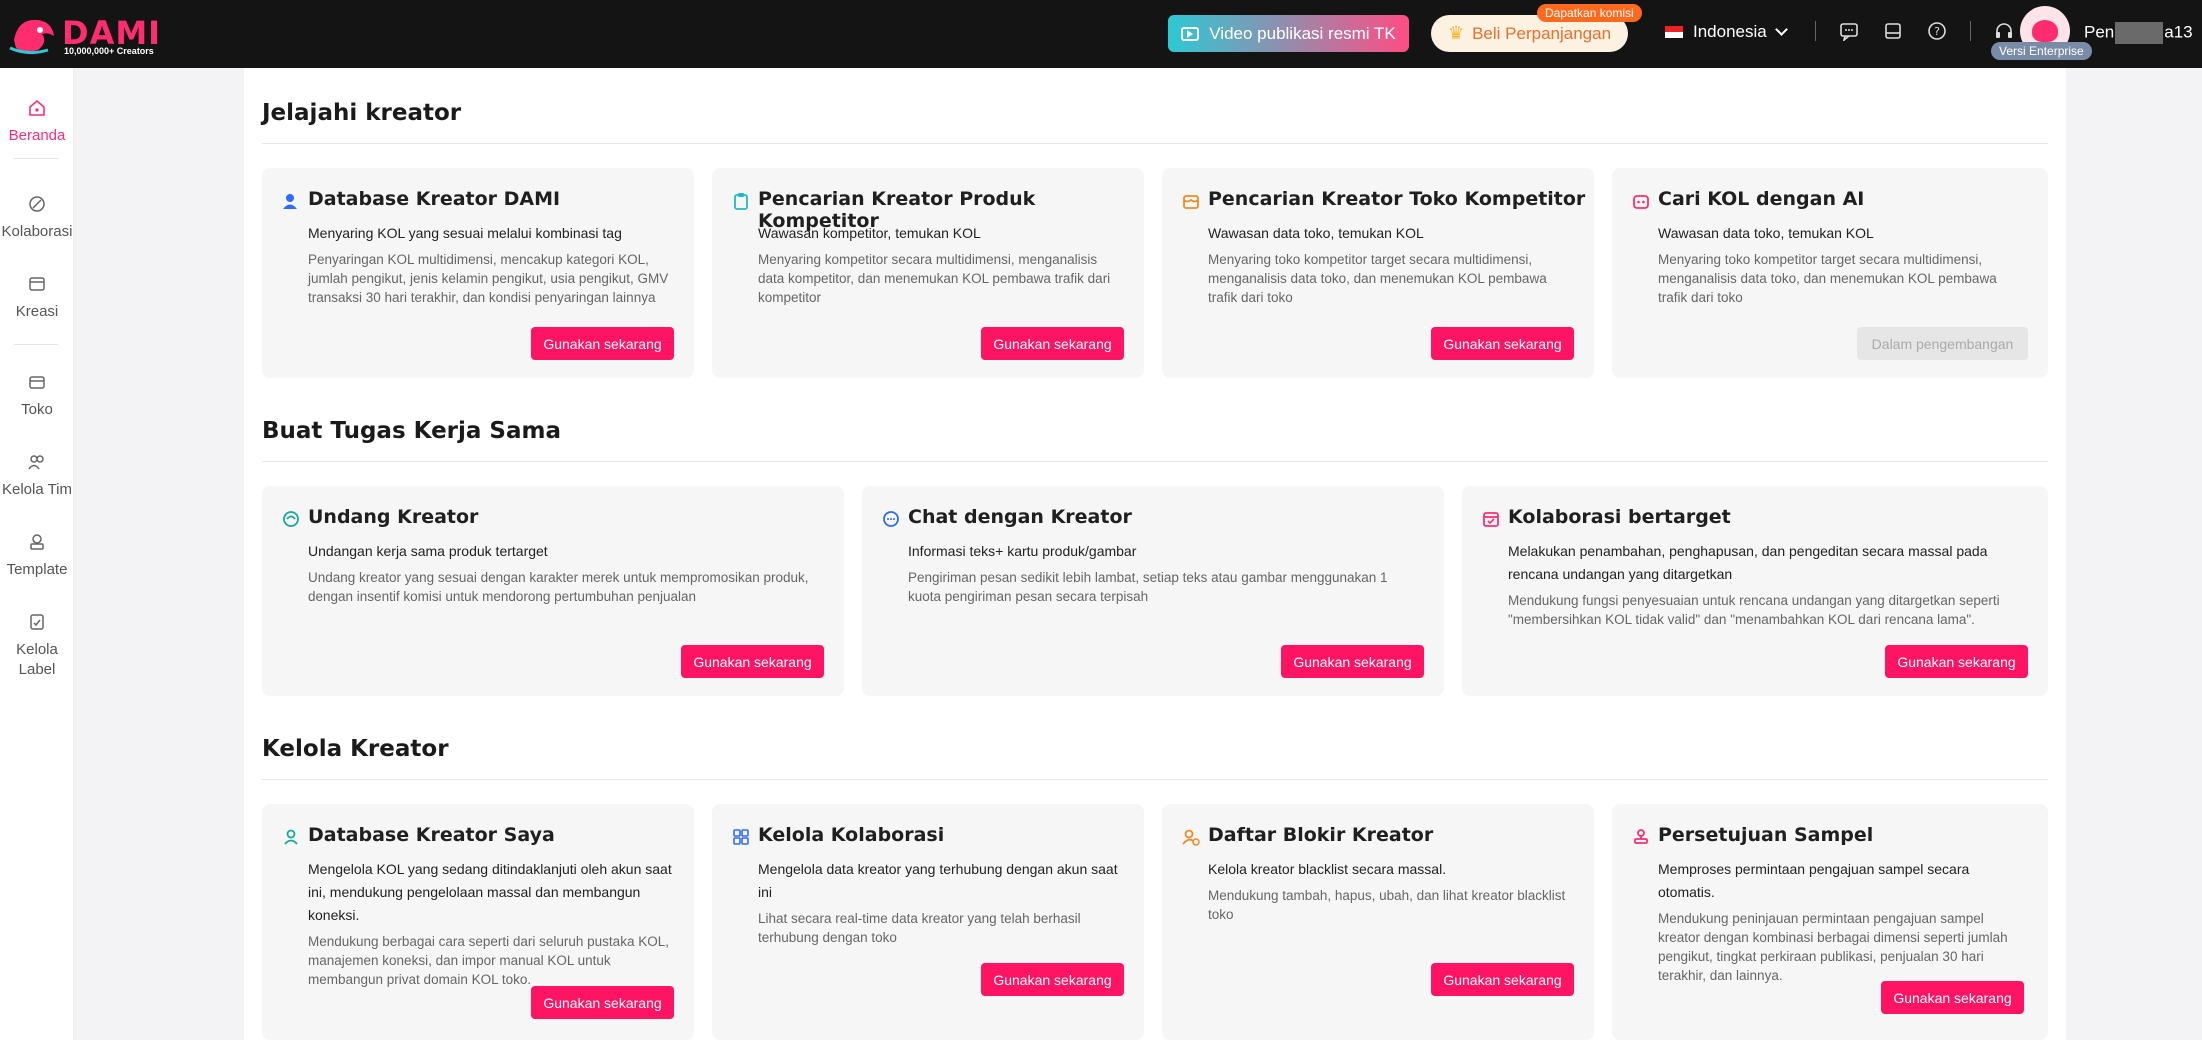 The image size is (2202, 1040). What do you see at coordinates (1327, 869) in the screenshot?
I see `card-subtitle: Kelola kreator blacklist secara massal.` at bounding box center [1327, 869].